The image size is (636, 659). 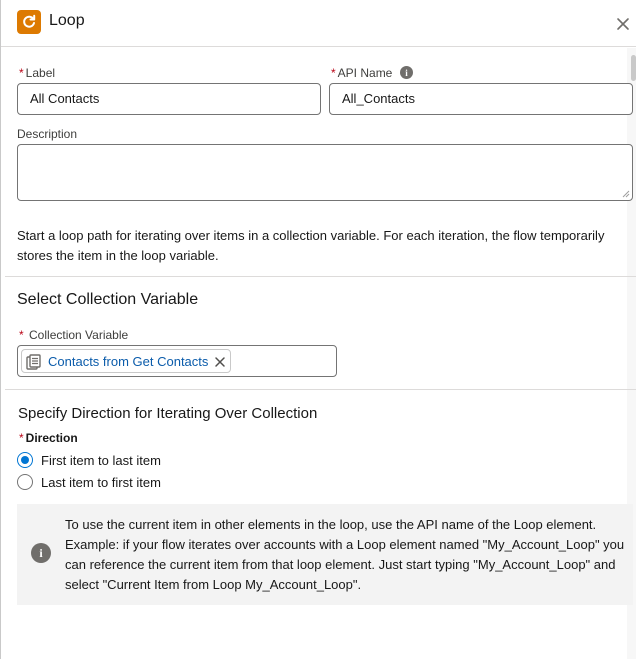 I want to click on close-icon, so click(x=623, y=24).